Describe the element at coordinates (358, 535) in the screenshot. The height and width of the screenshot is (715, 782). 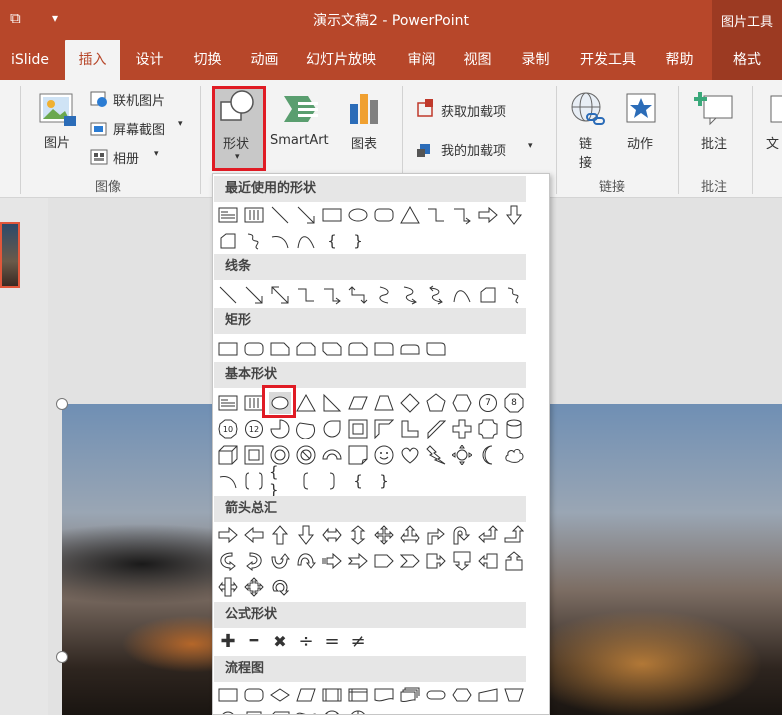
I see `arrow-up-down` at that location.